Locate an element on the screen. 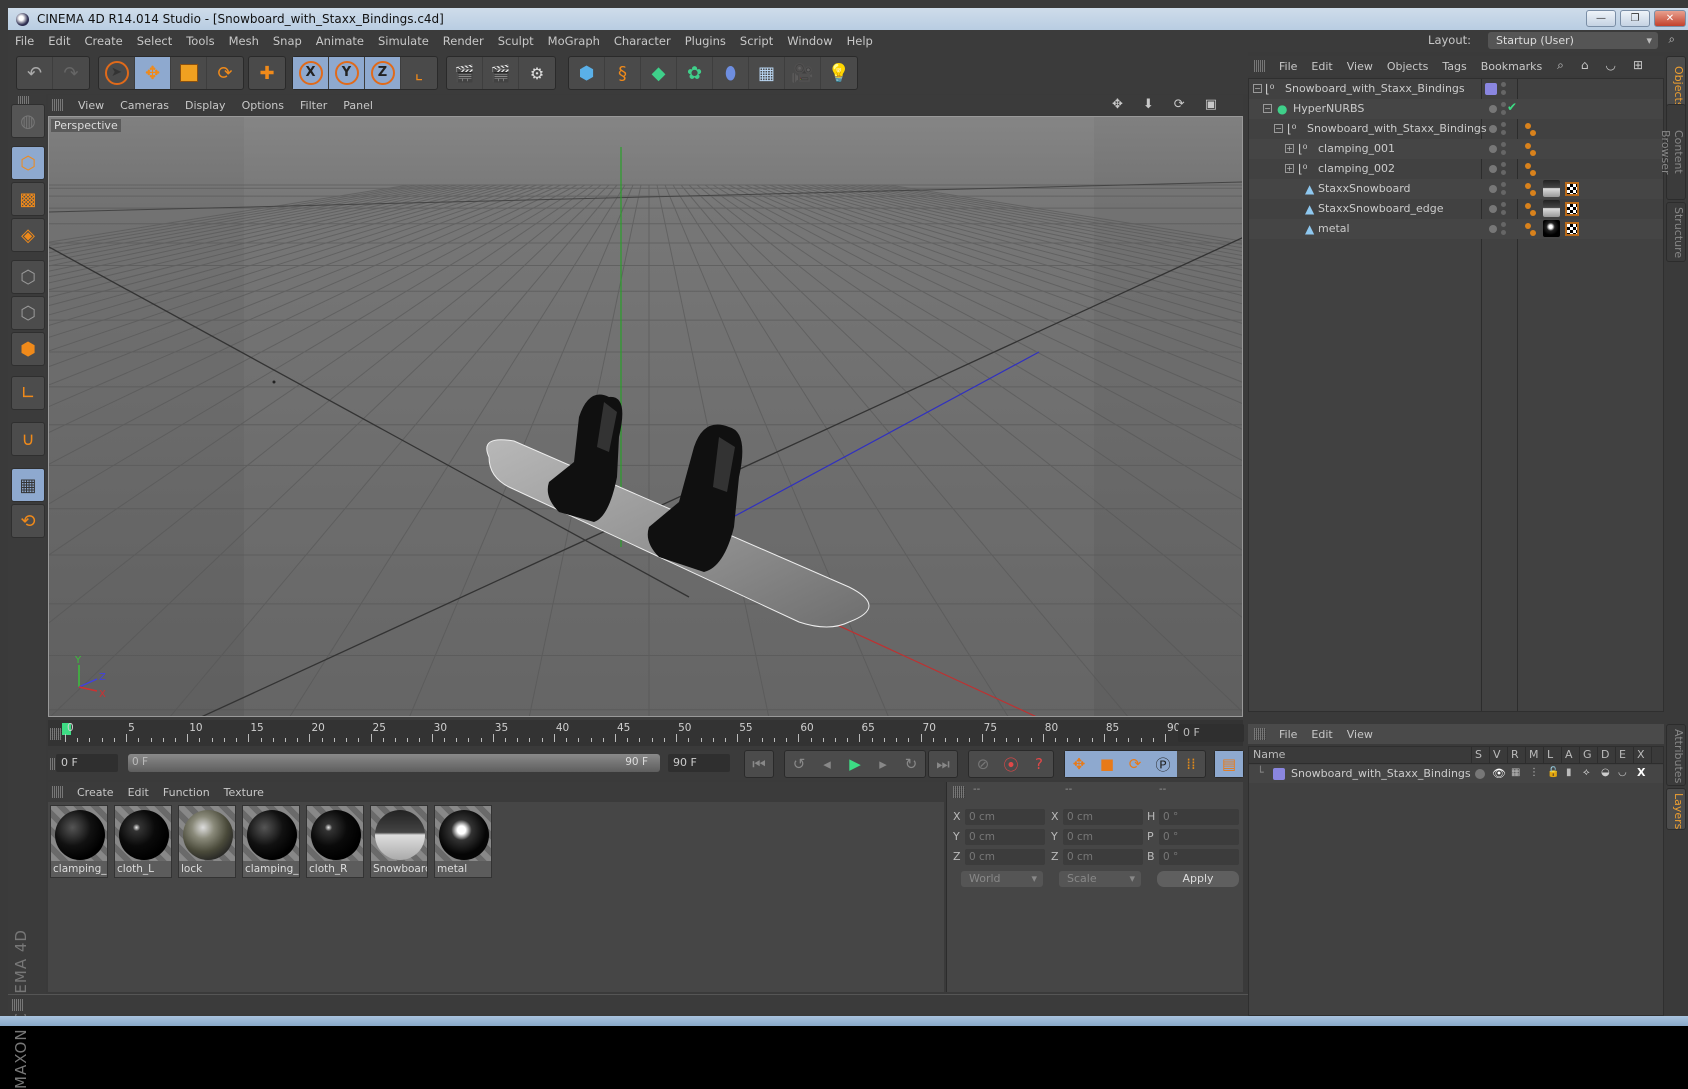 This screenshot has height=1089, width=1688. material-swatch: clamping_L is located at coordinates (79, 841).